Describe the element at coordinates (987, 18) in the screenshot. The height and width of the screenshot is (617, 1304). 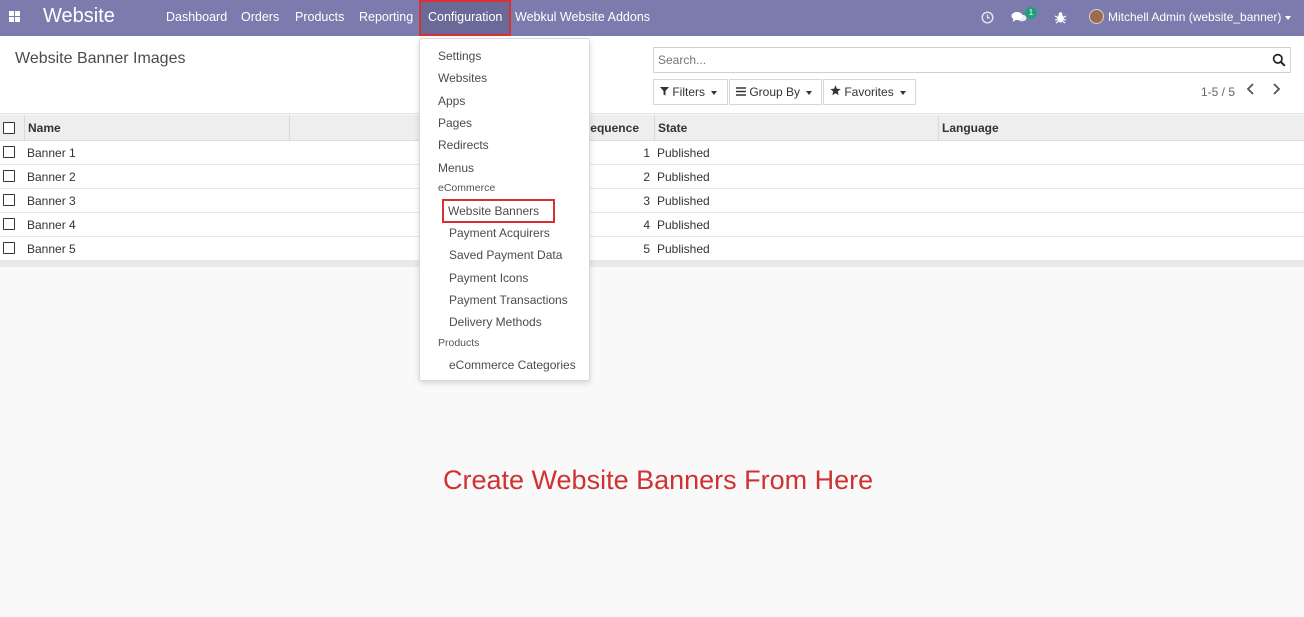
I see `activity-clock-icon` at that location.